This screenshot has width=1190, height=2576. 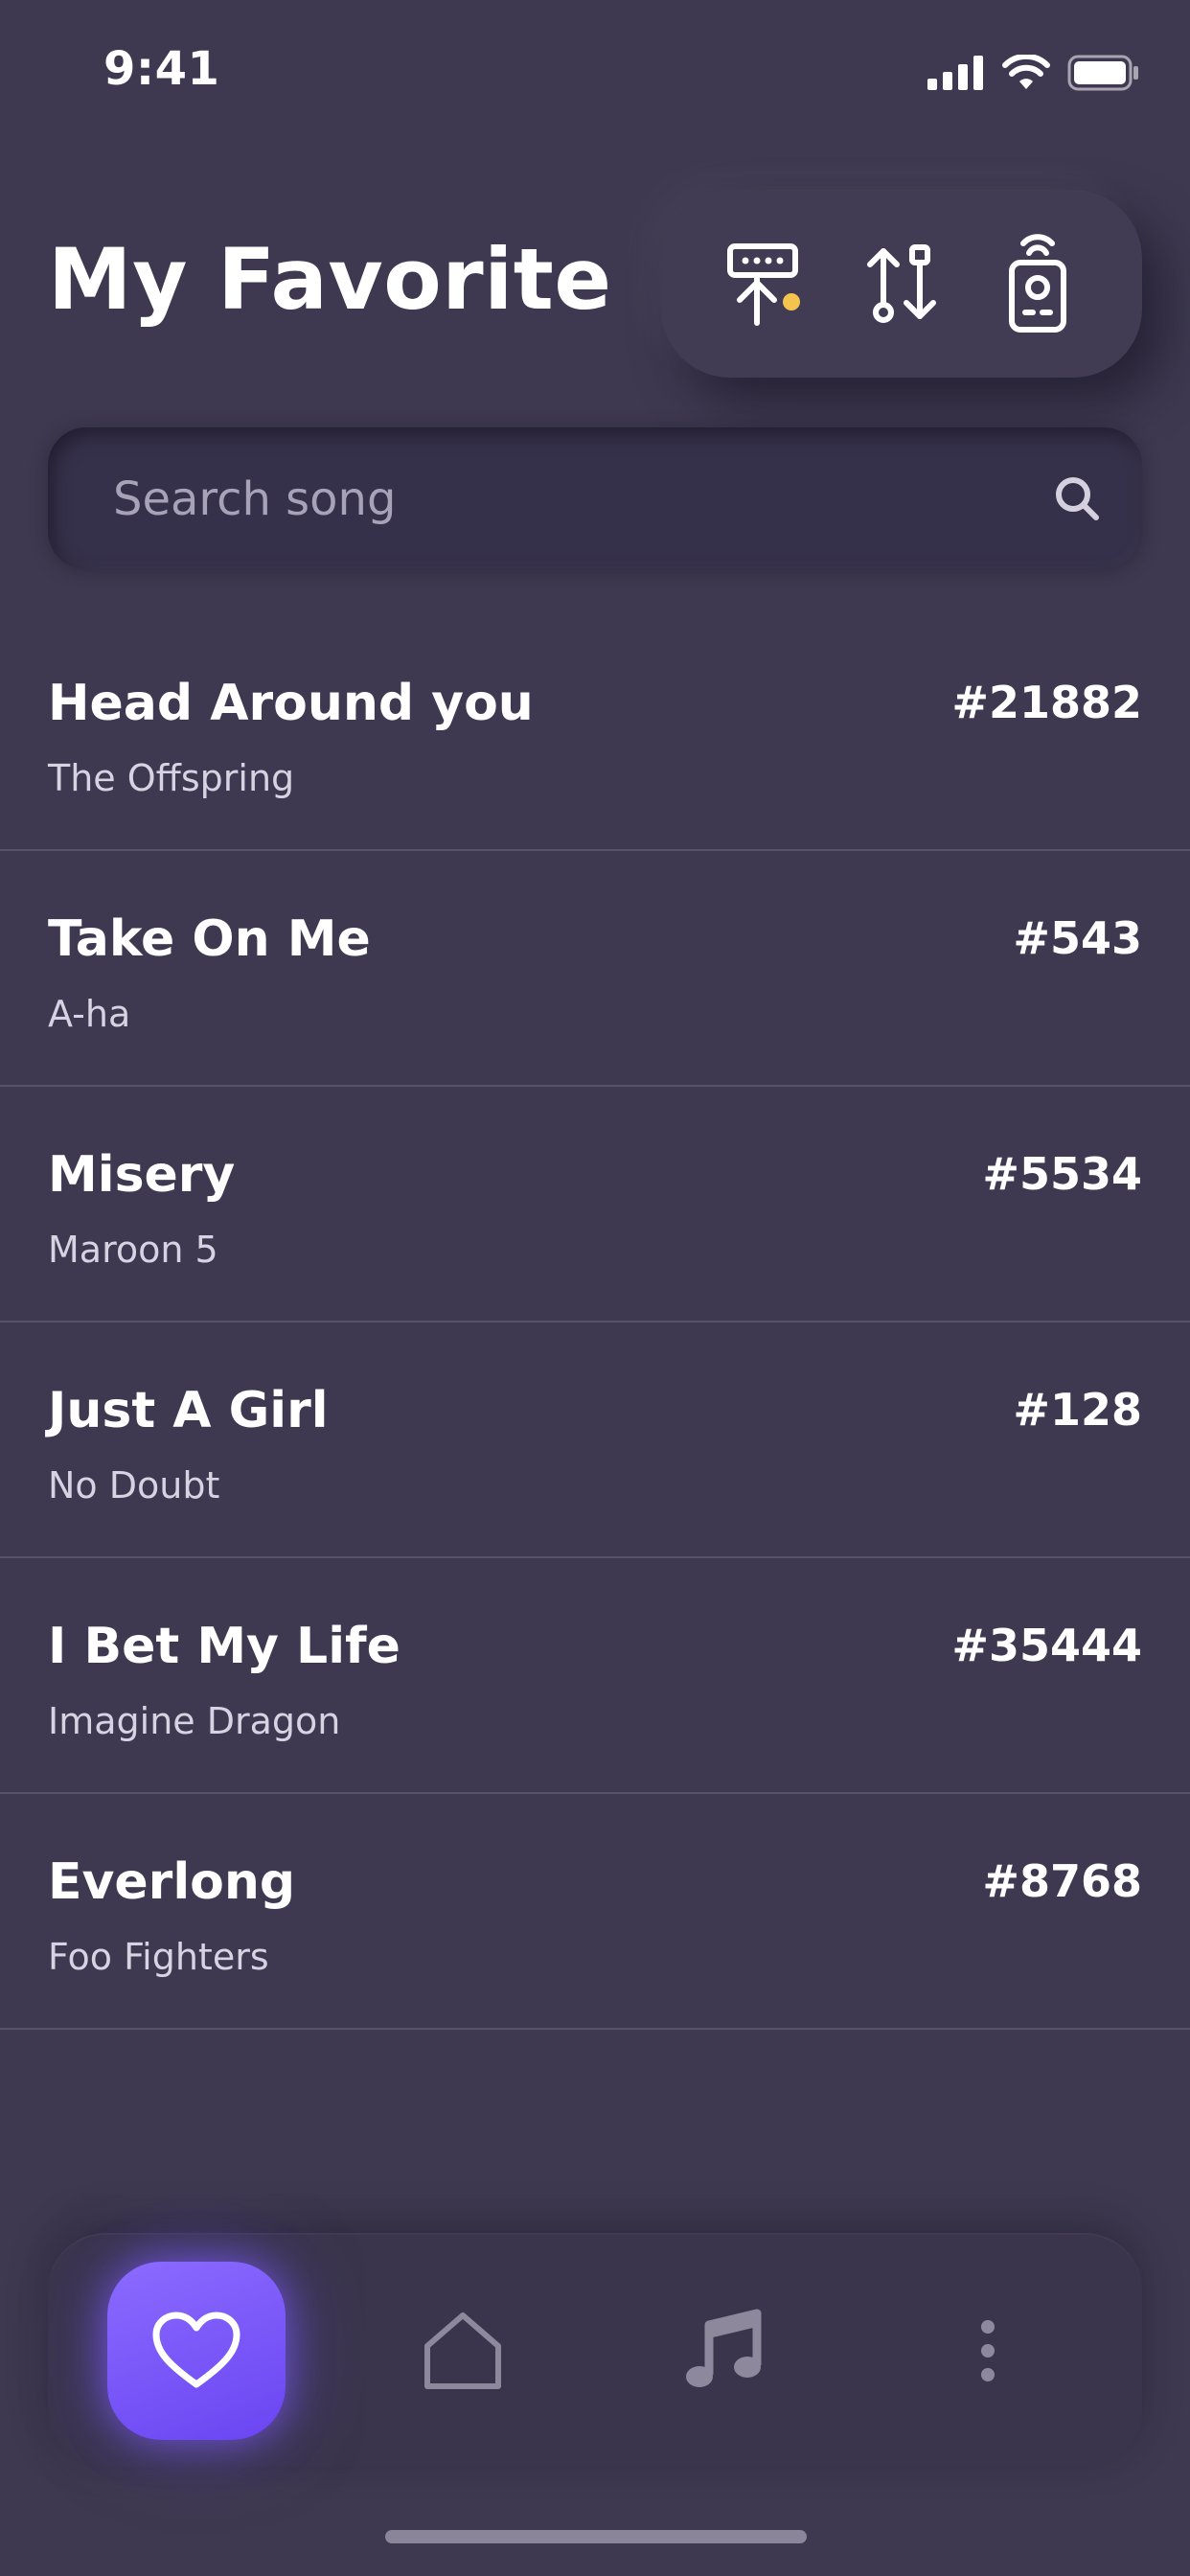 I want to click on song-artist: Foo Fighters, so click(x=159, y=1957).